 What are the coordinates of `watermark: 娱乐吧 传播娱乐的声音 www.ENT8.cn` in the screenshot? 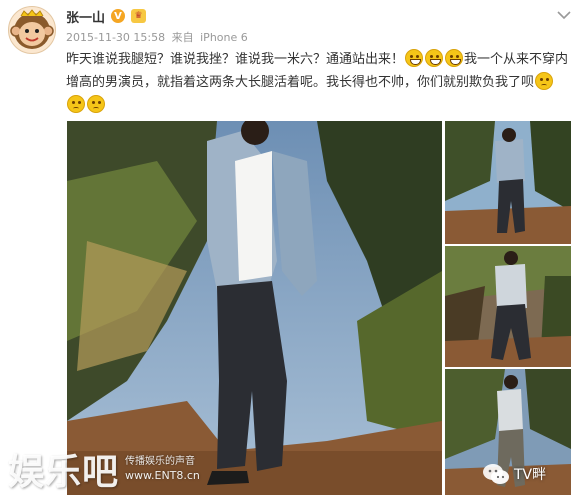 It's located at (104, 469).